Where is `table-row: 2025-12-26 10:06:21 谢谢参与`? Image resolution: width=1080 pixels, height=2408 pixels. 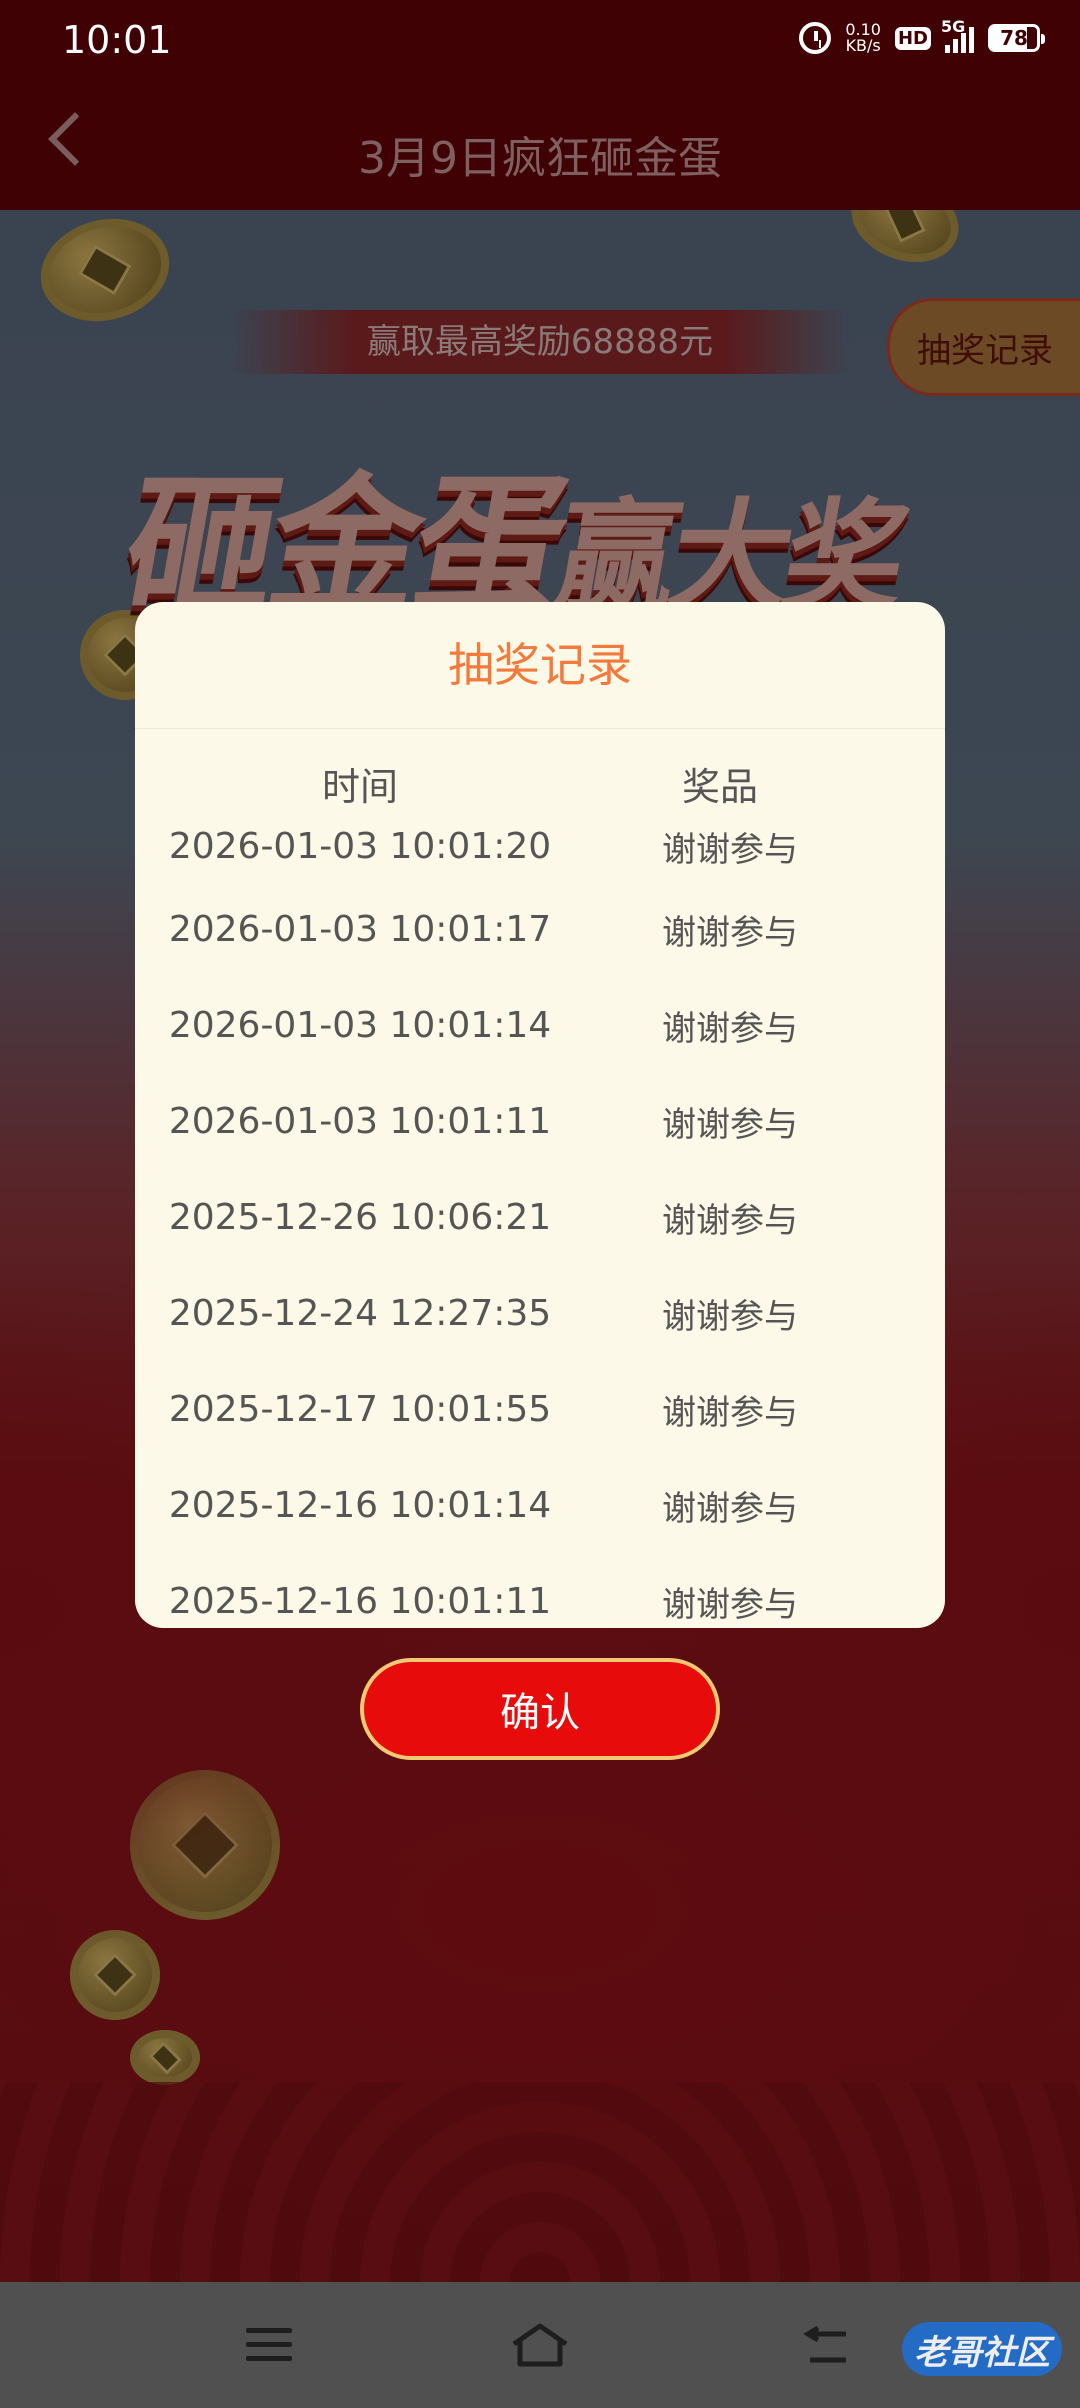
table-row: 2025-12-26 10:06:21 谢谢参与 is located at coordinates (540, 1217).